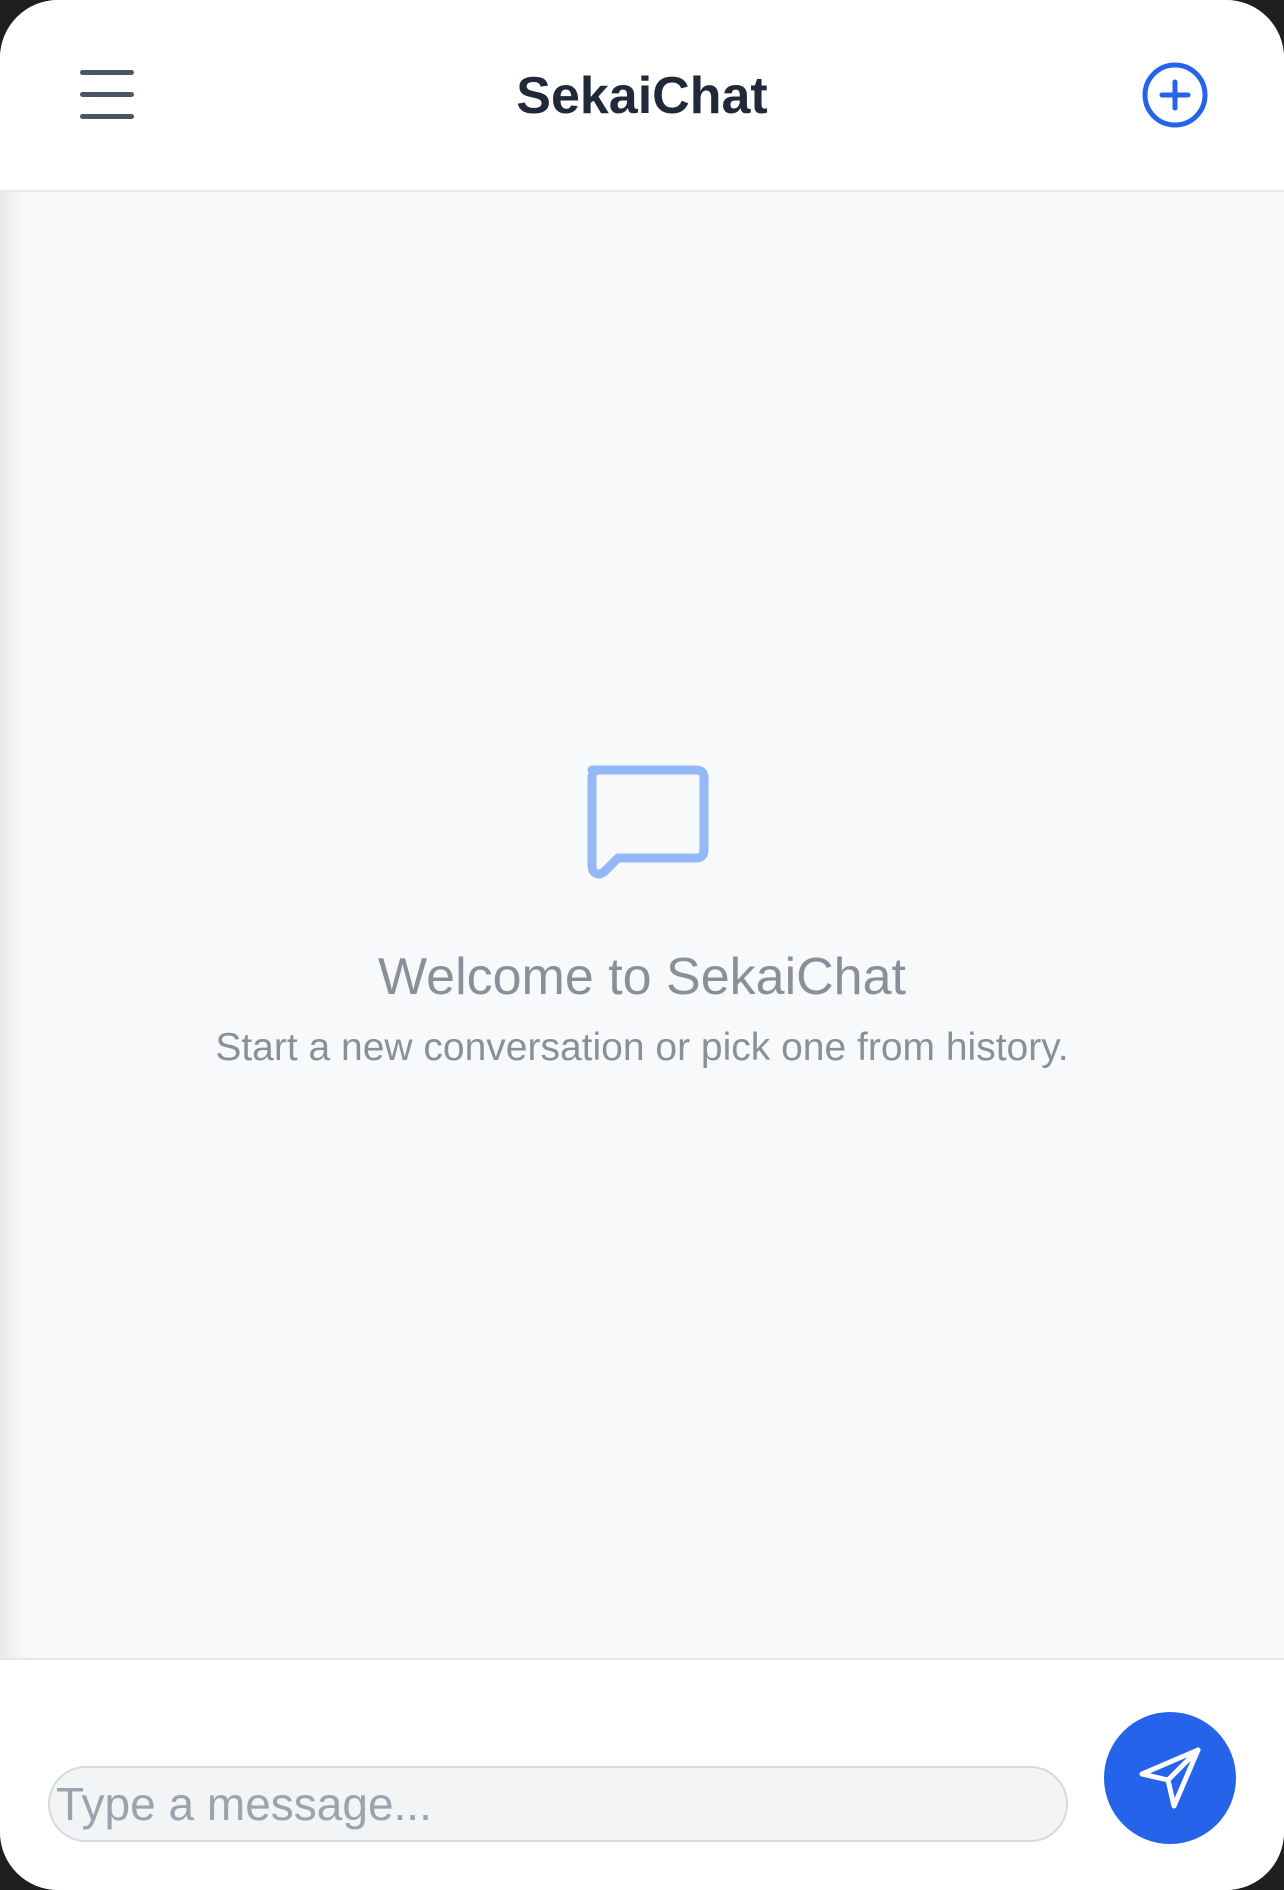 This screenshot has height=1890, width=1284. I want to click on welcome-heading: Welcome to SekaiChat, so click(642, 977).